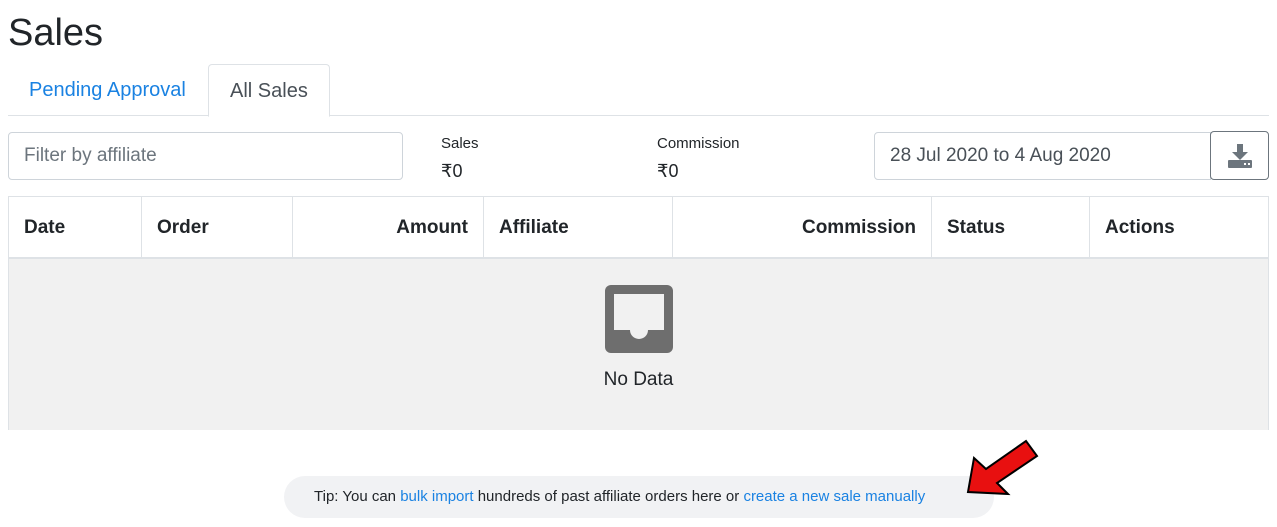 The image size is (1277, 527). I want to click on date-range-picker: 28 Jul 2020 to 4 Aug 2020, so click(1042, 156).